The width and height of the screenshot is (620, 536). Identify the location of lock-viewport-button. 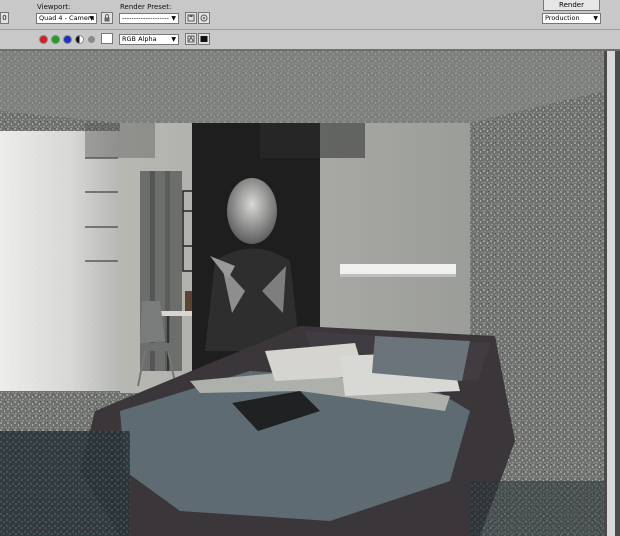
(107, 18).